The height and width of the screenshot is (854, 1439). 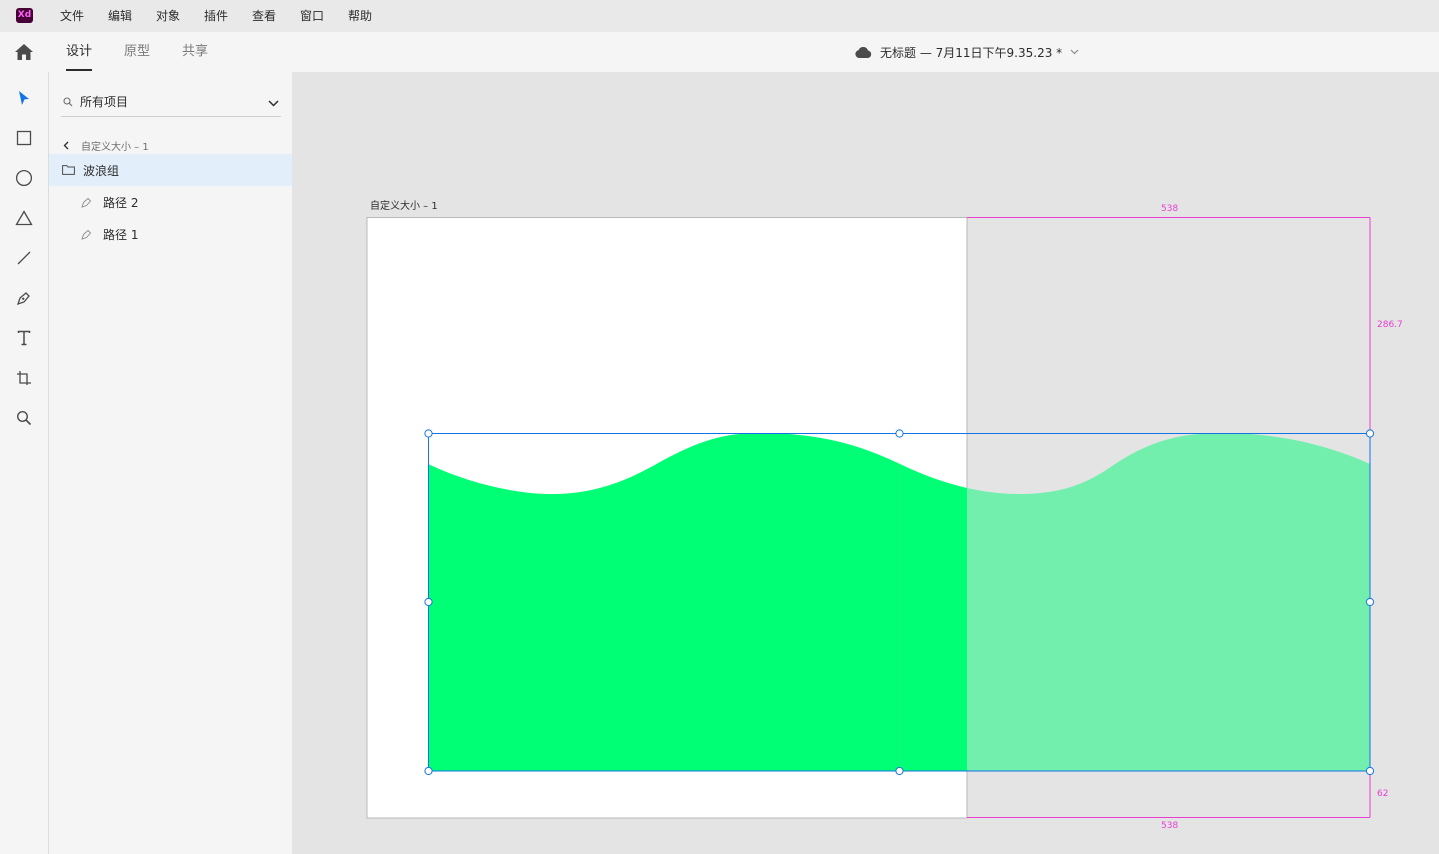 I want to click on polygon-tool-icon, so click(x=24, y=218).